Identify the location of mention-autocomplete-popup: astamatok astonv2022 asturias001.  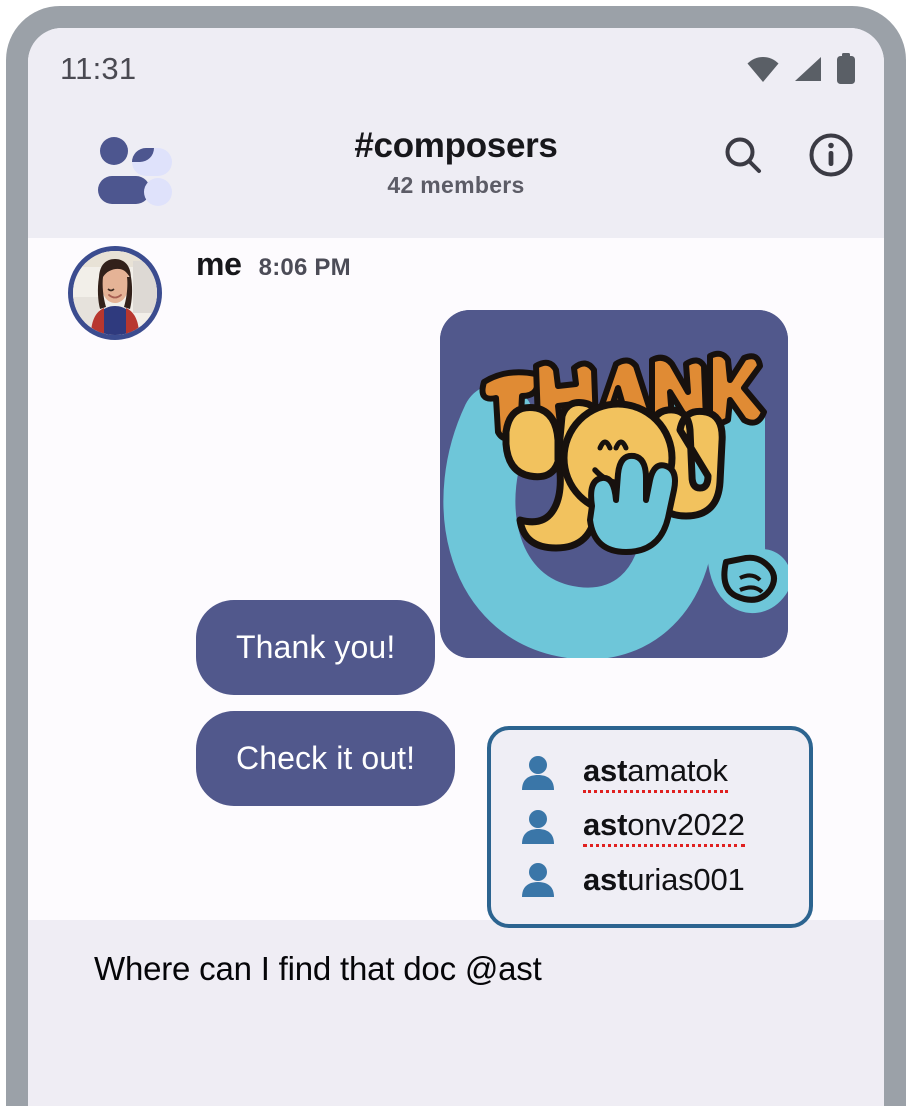
(650, 827).